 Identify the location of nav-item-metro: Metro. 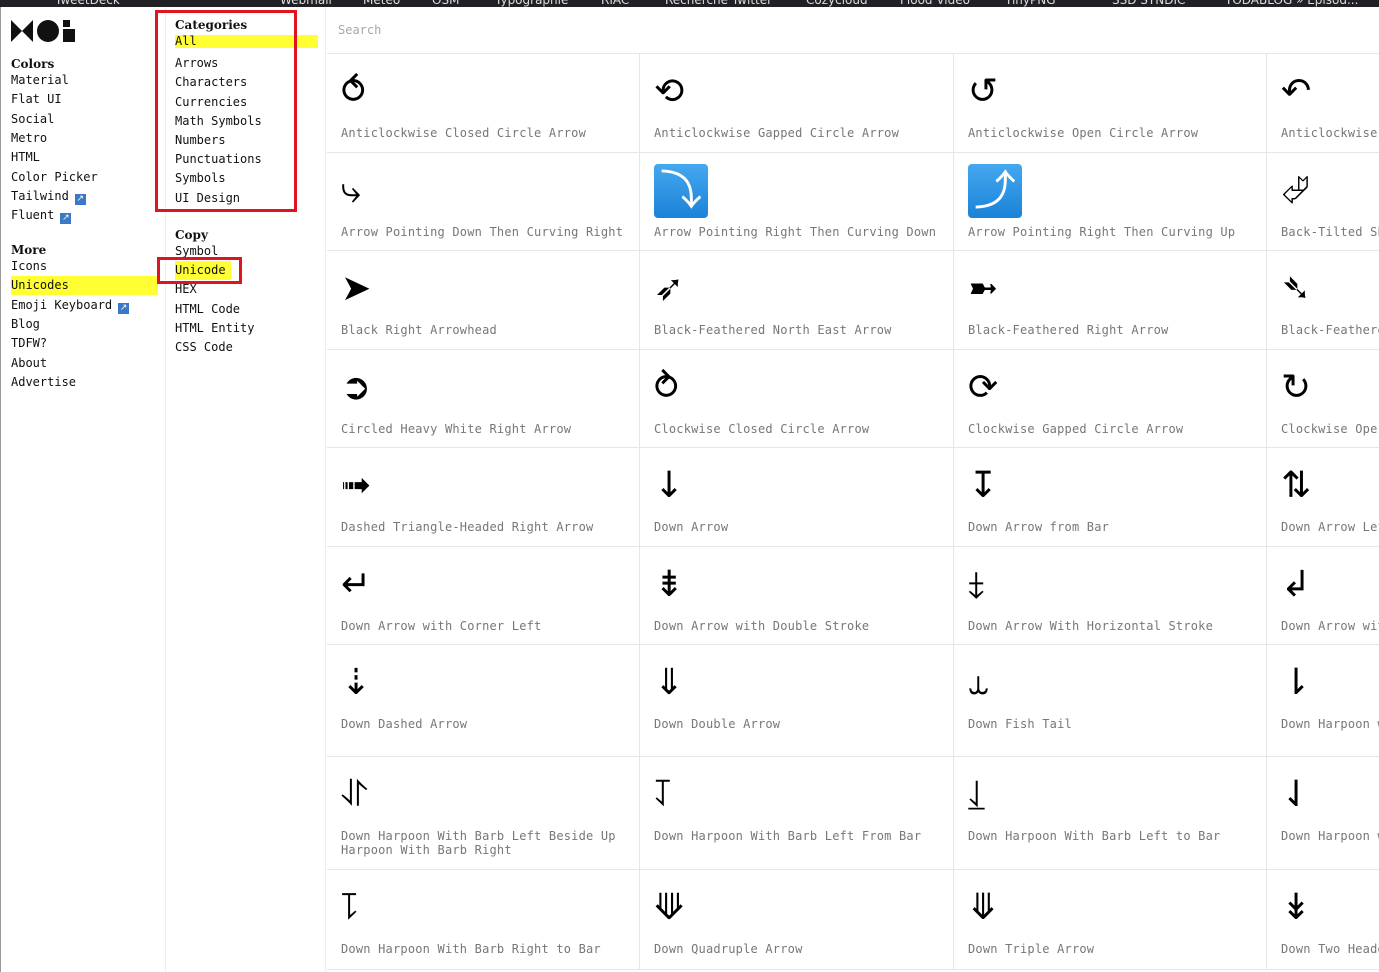
(29, 138).